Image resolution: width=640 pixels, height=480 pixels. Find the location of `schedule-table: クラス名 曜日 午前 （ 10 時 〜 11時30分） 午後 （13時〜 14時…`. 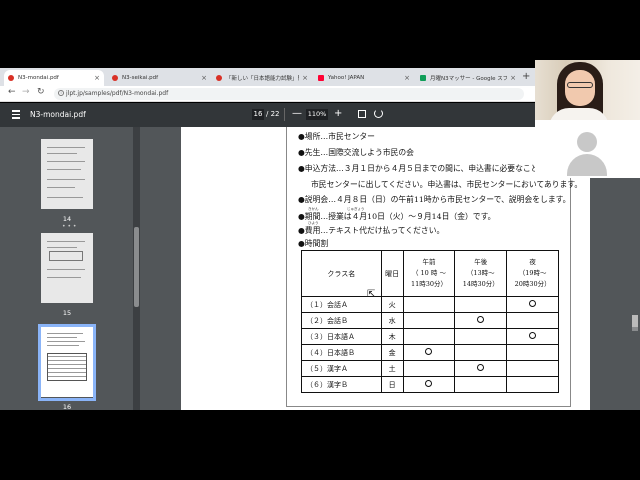

schedule-table: クラス名 曜日 午前 （ 10 時 〜 11時30分） 午後 （13時〜 14時… is located at coordinates (430, 321).